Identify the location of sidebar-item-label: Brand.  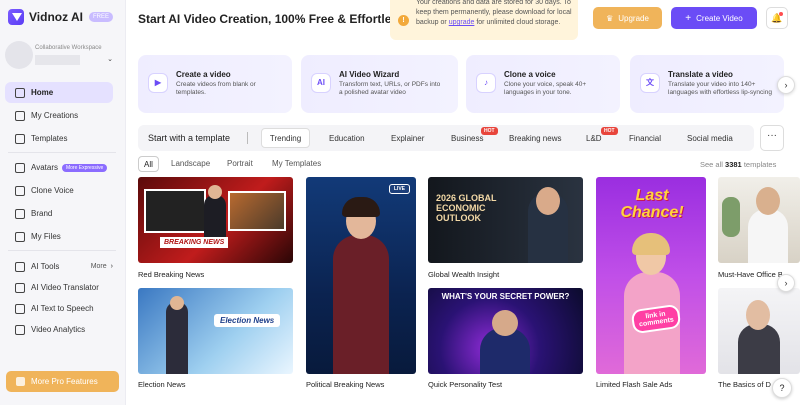
(42, 213).